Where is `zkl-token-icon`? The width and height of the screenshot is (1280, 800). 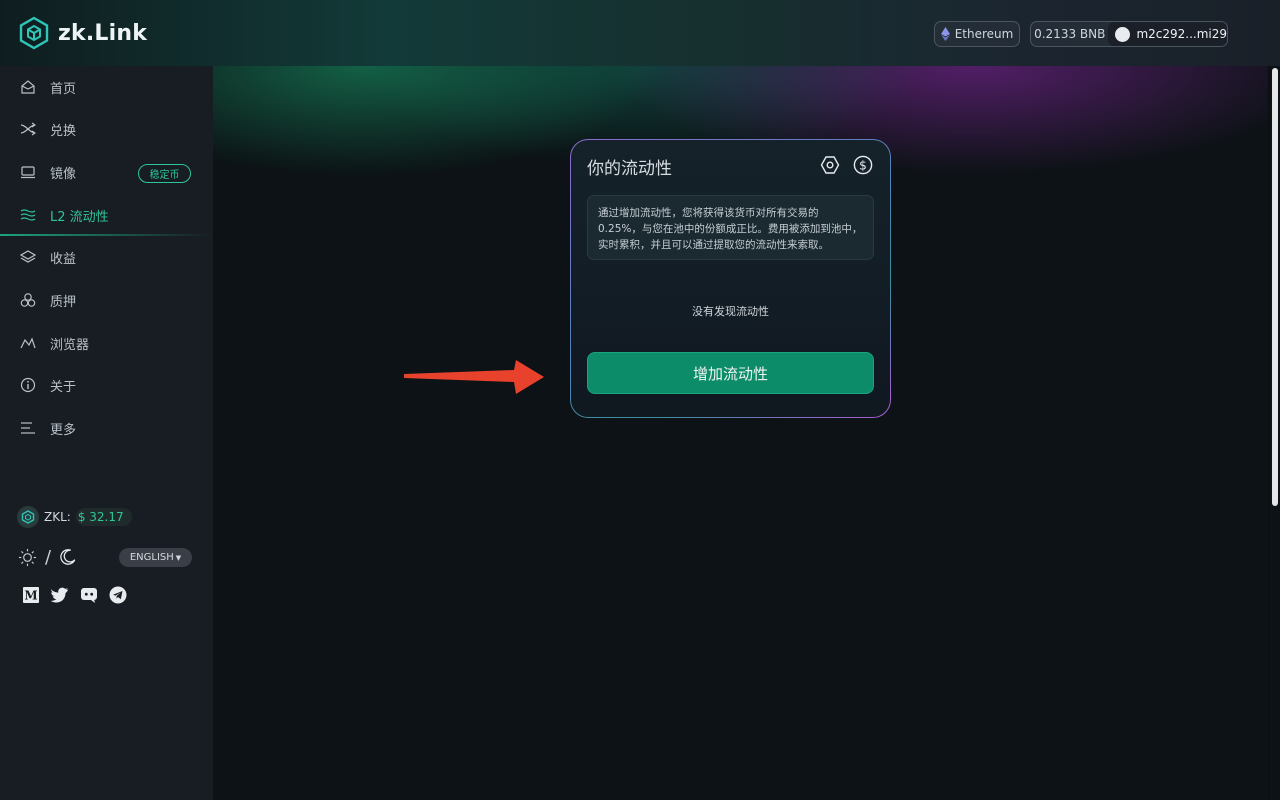 zkl-token-icon is located at coordinates (28, 517).